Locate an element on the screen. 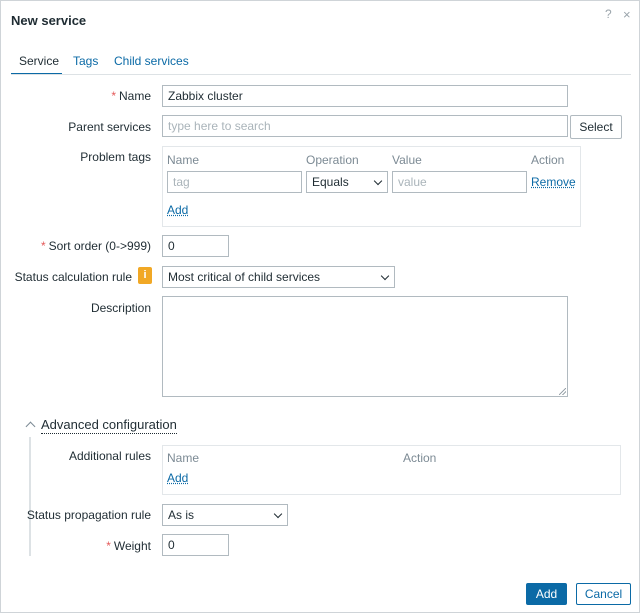 The image size is (640, 613). remove-tag-link: Remove is located at coordinates (553, 182).